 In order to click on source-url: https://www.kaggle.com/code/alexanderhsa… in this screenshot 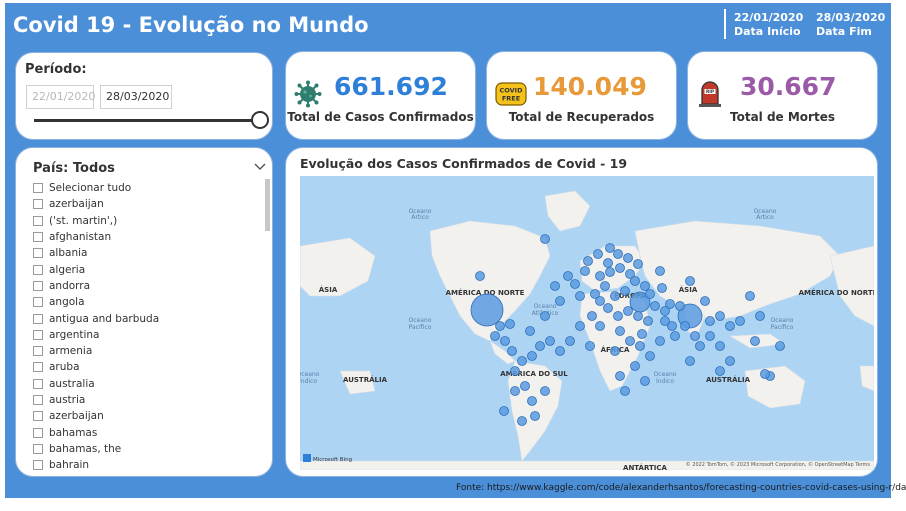, I will do `click(696, 488)`.